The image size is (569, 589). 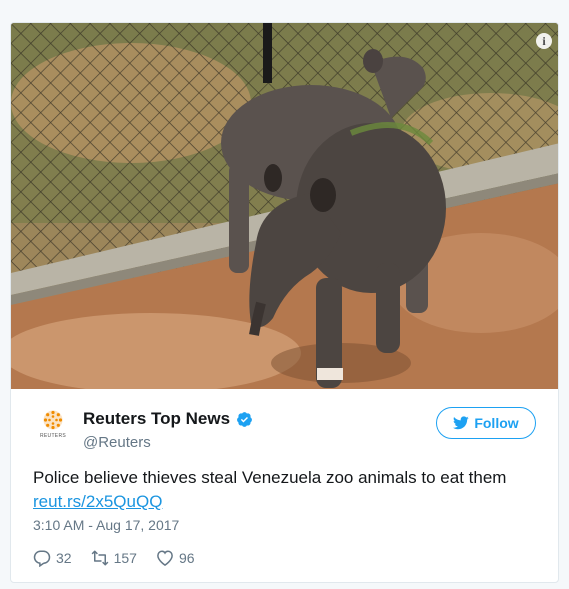 I want to click on like-count: 96, so click(x=186, y=558).